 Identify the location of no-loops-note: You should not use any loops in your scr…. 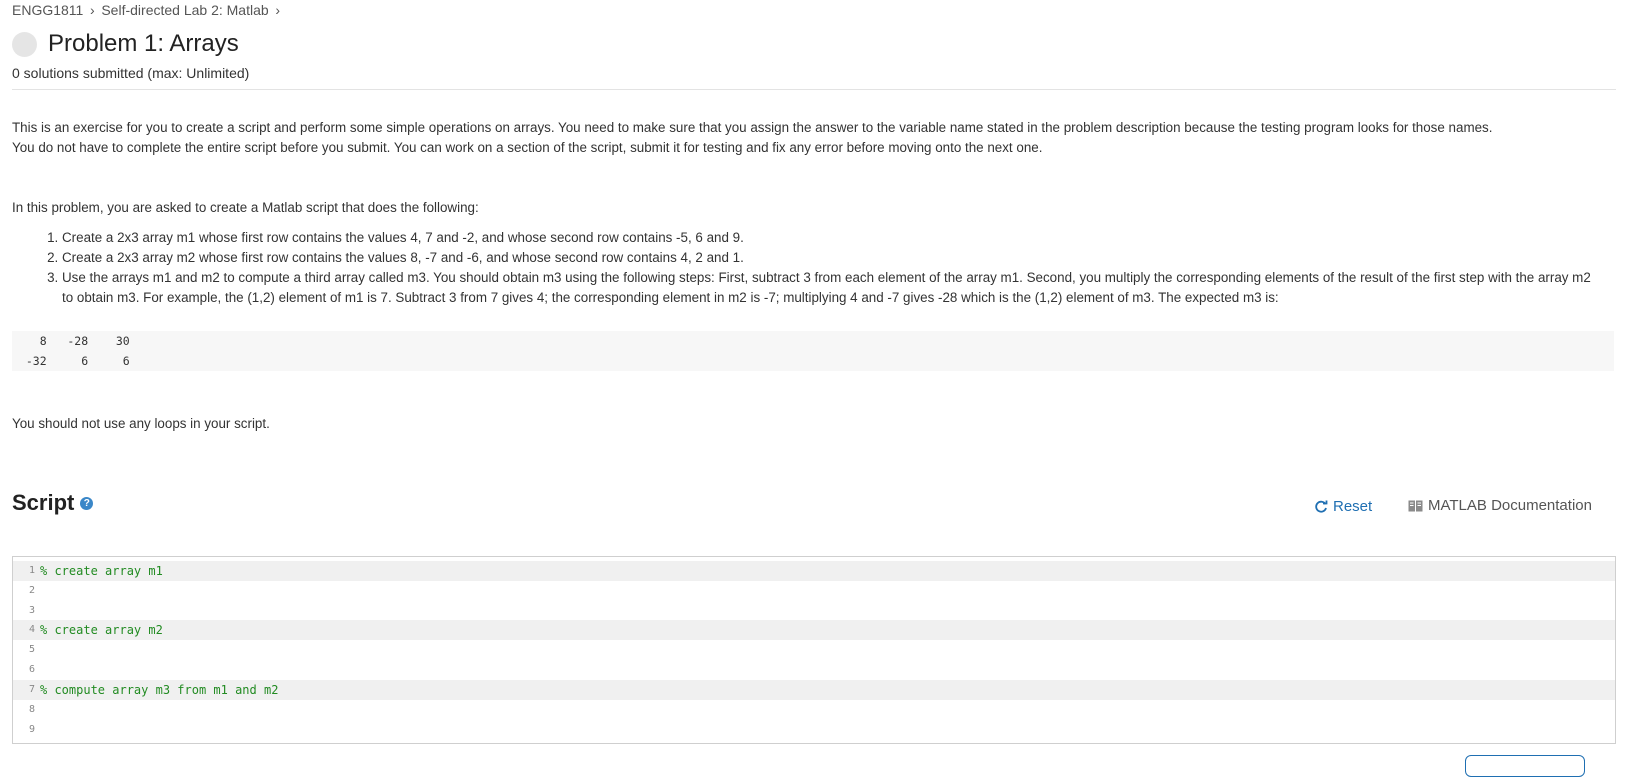
(141, 423).